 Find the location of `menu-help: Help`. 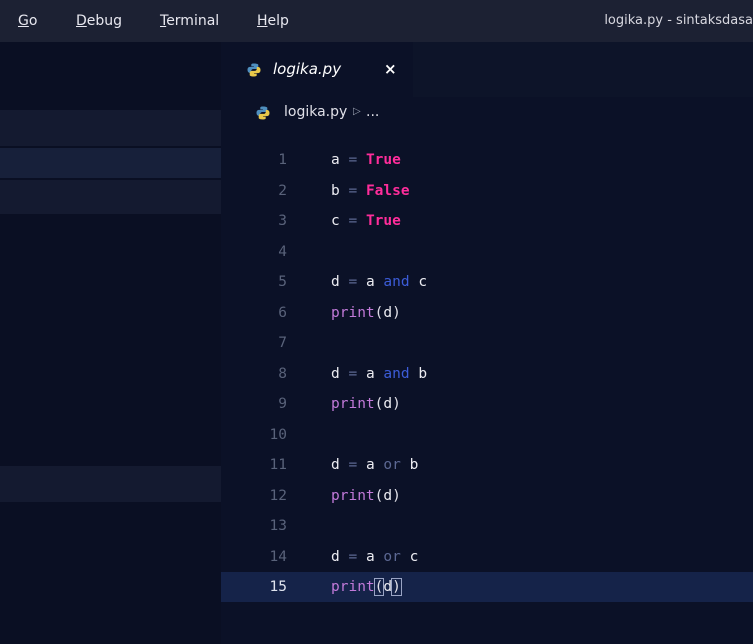

menu-help: Help is located at coordinates (273, 21).